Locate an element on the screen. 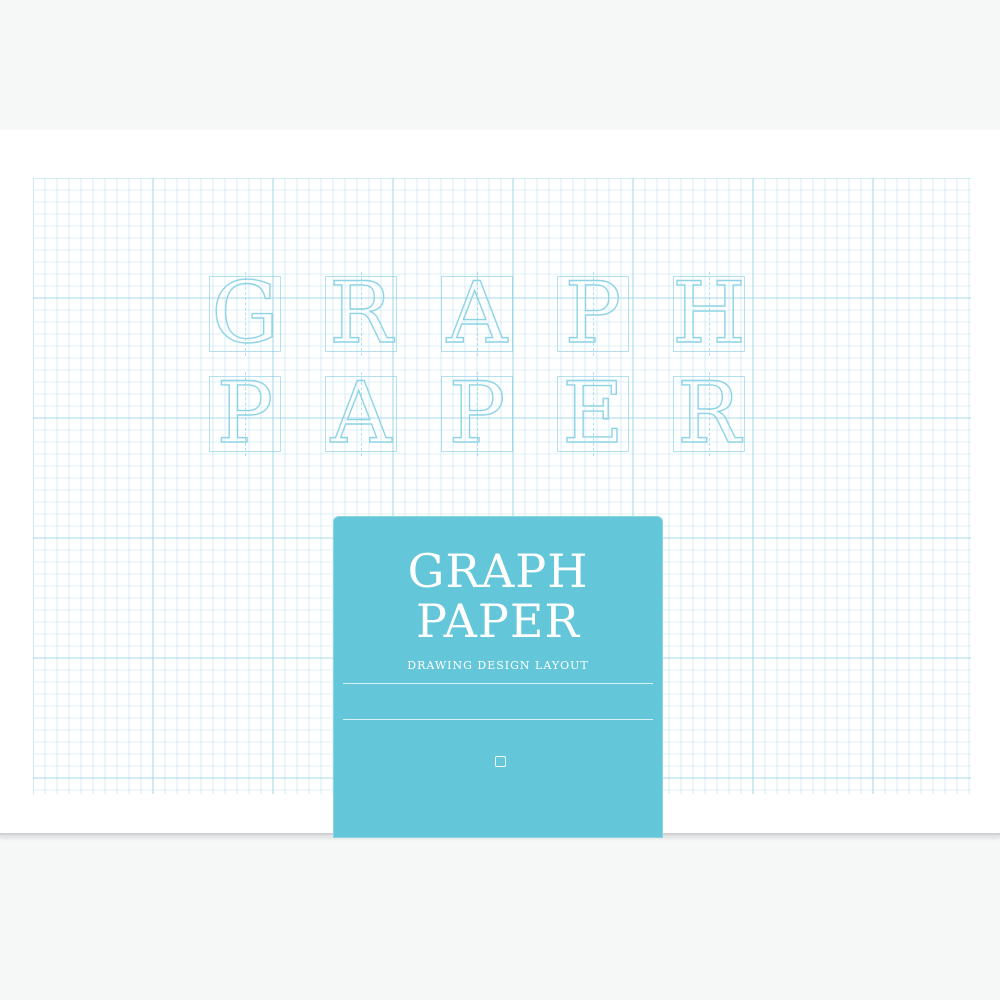 The image size is (1000, 1000). label-title-line2: PAPER is located at coordinates (498, 621).